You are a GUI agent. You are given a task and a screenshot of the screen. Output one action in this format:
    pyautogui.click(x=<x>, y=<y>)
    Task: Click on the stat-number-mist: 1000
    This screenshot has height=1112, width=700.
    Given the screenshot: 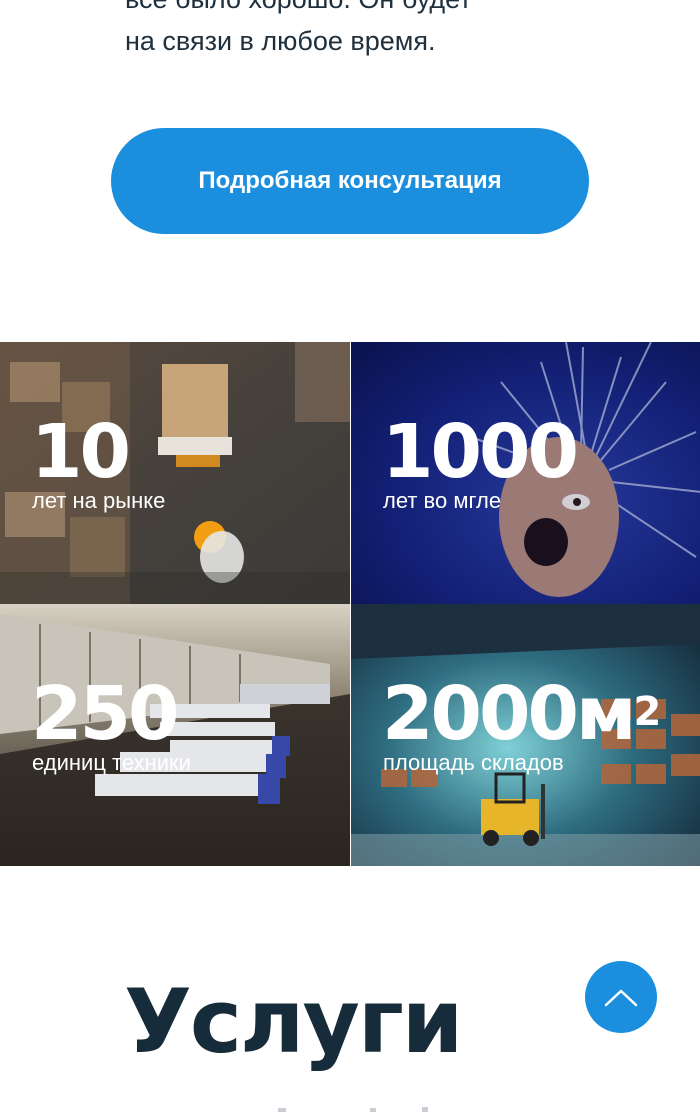 What is the action you would take?
    pyautogui.click(x=480, y=452)
    